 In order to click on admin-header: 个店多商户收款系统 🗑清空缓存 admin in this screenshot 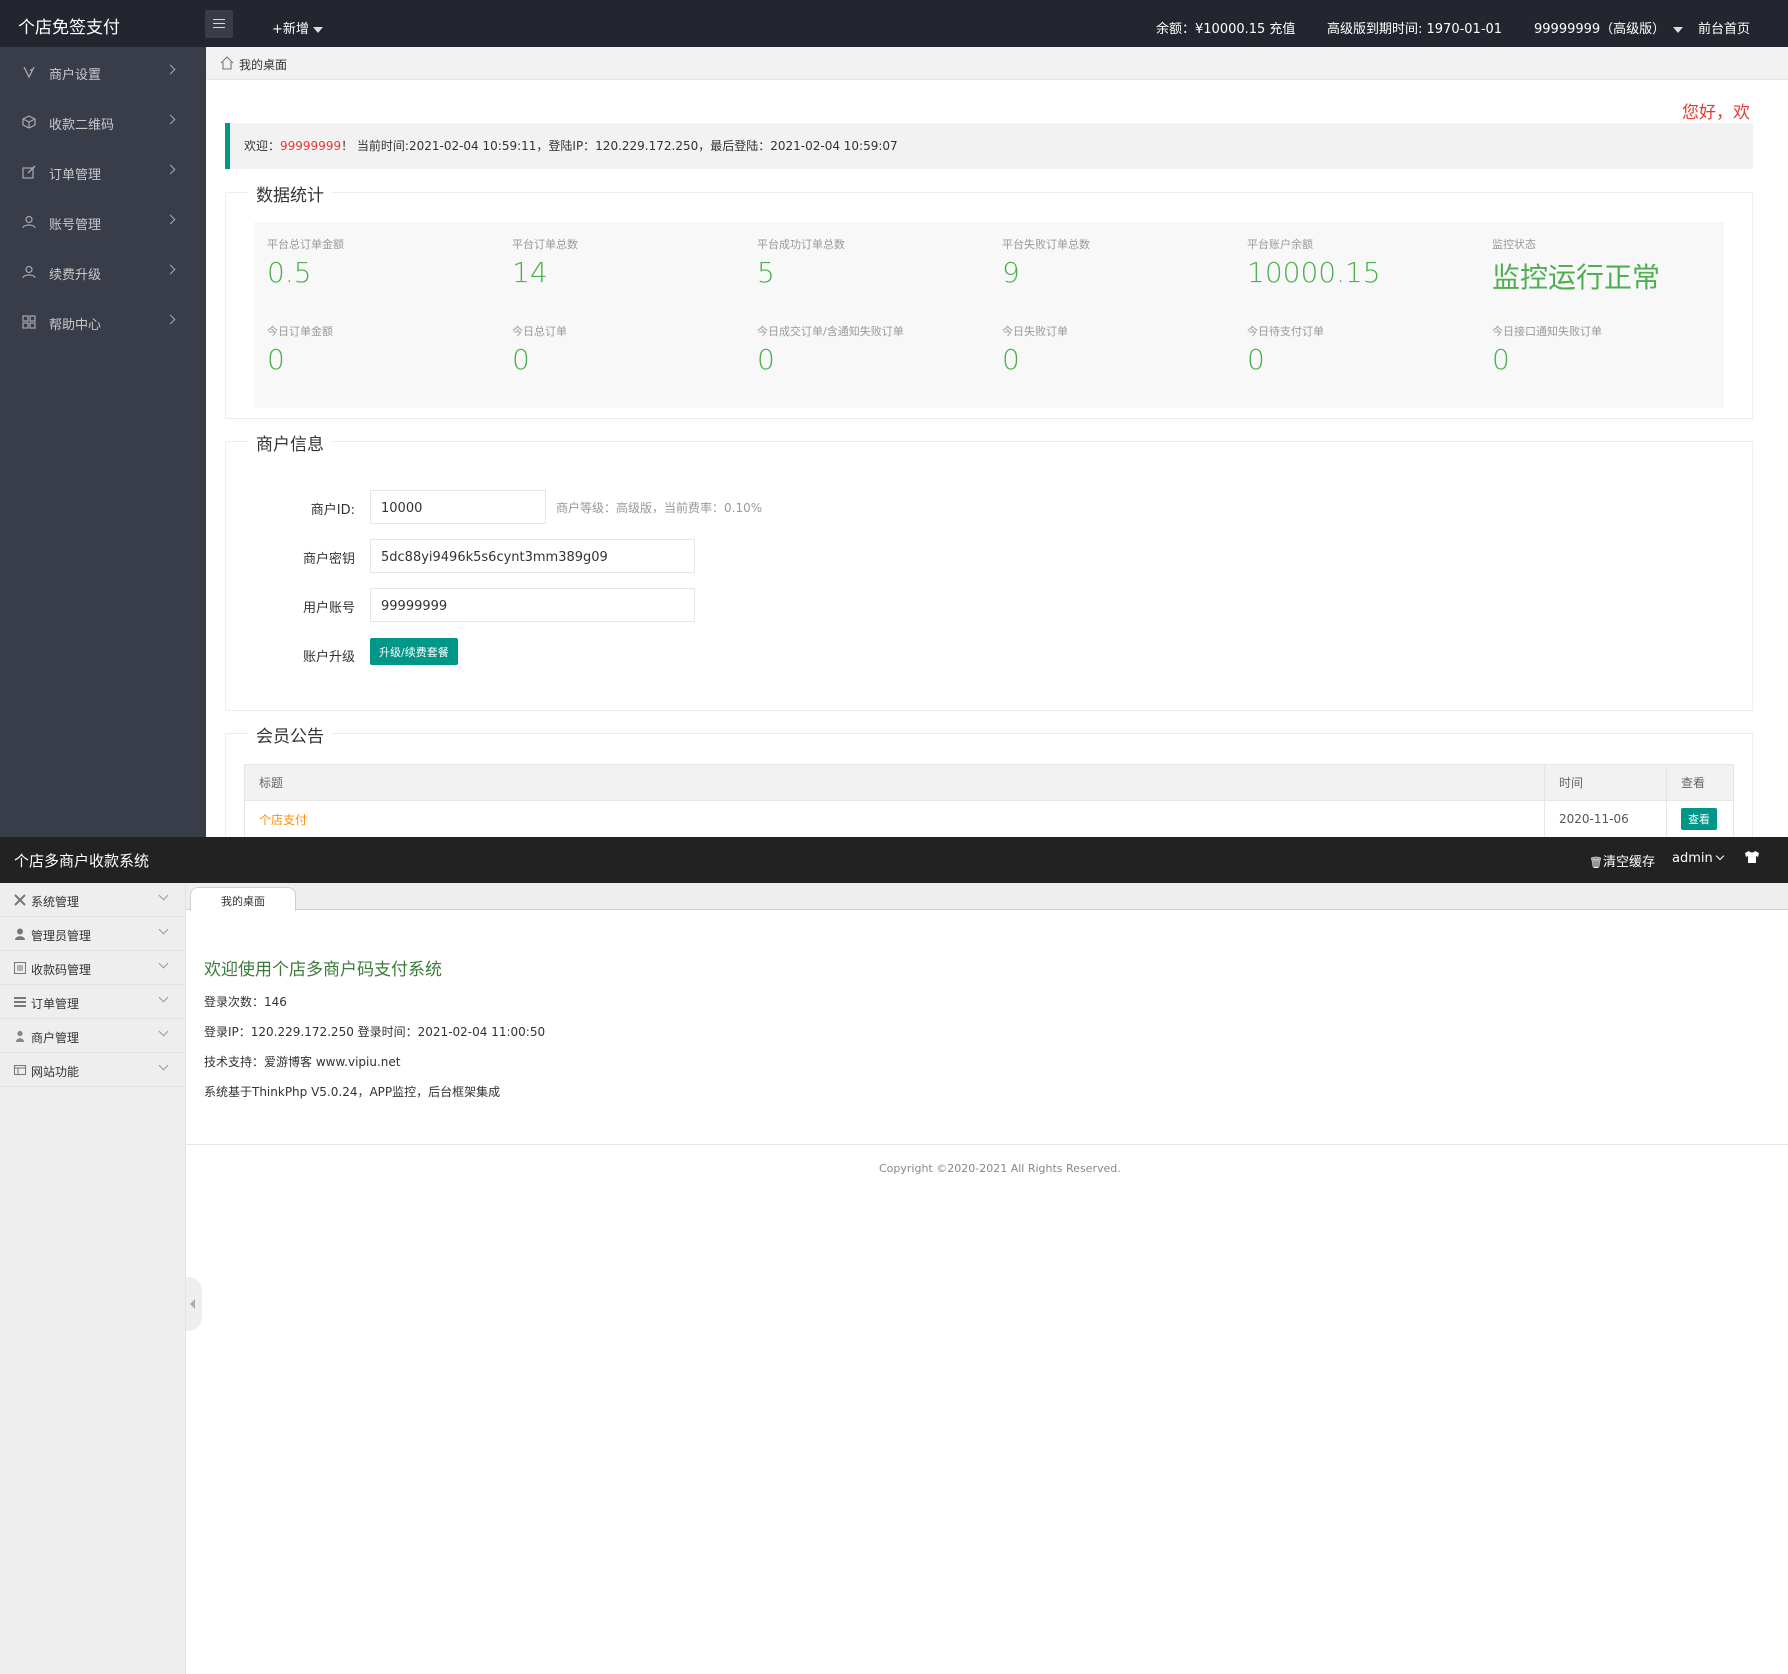, I will do `click(894, 860)`.